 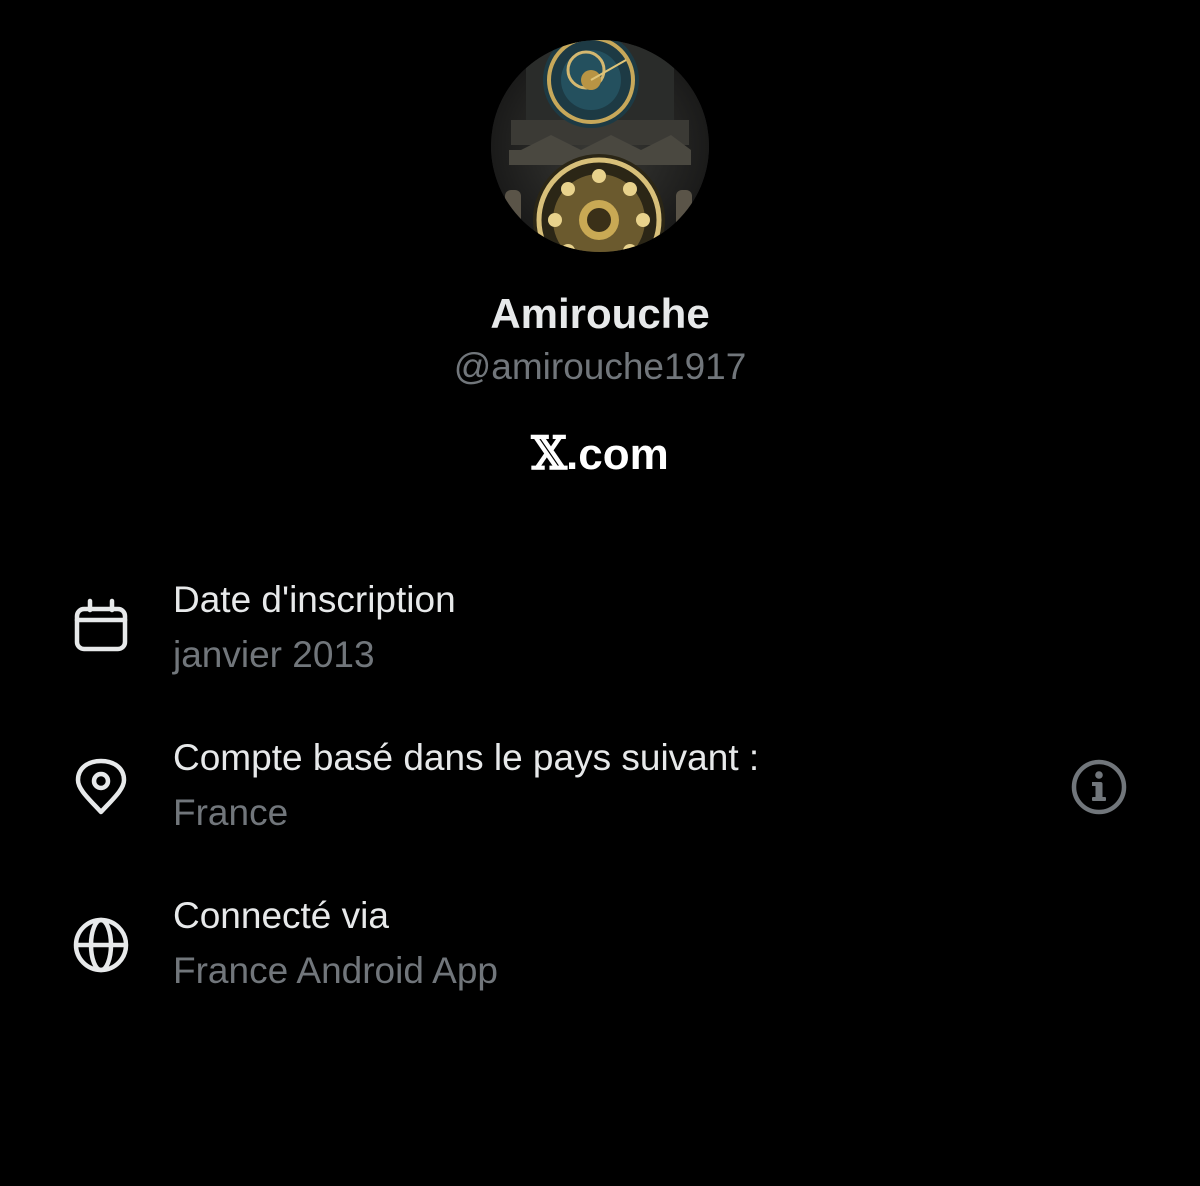 What do you see at coordinates (617, 454) in the screenshot?
I see `brand-suffix: .com` at bounding box center [617, 454].